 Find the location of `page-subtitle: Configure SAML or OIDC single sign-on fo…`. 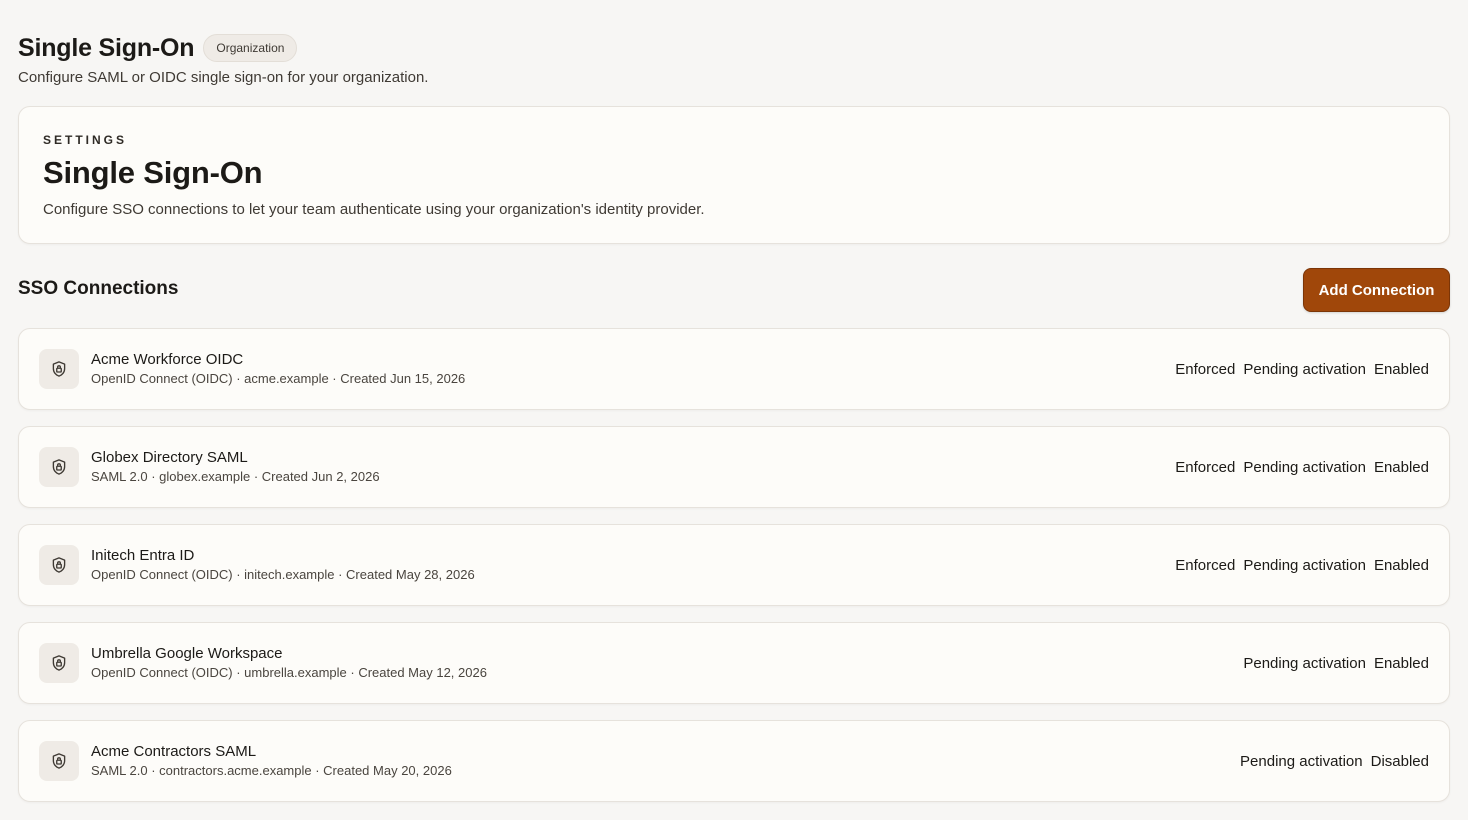

page-subtitle: Configure SAML or OIDC single sign-on fo… is located at coordinates (223, 77).